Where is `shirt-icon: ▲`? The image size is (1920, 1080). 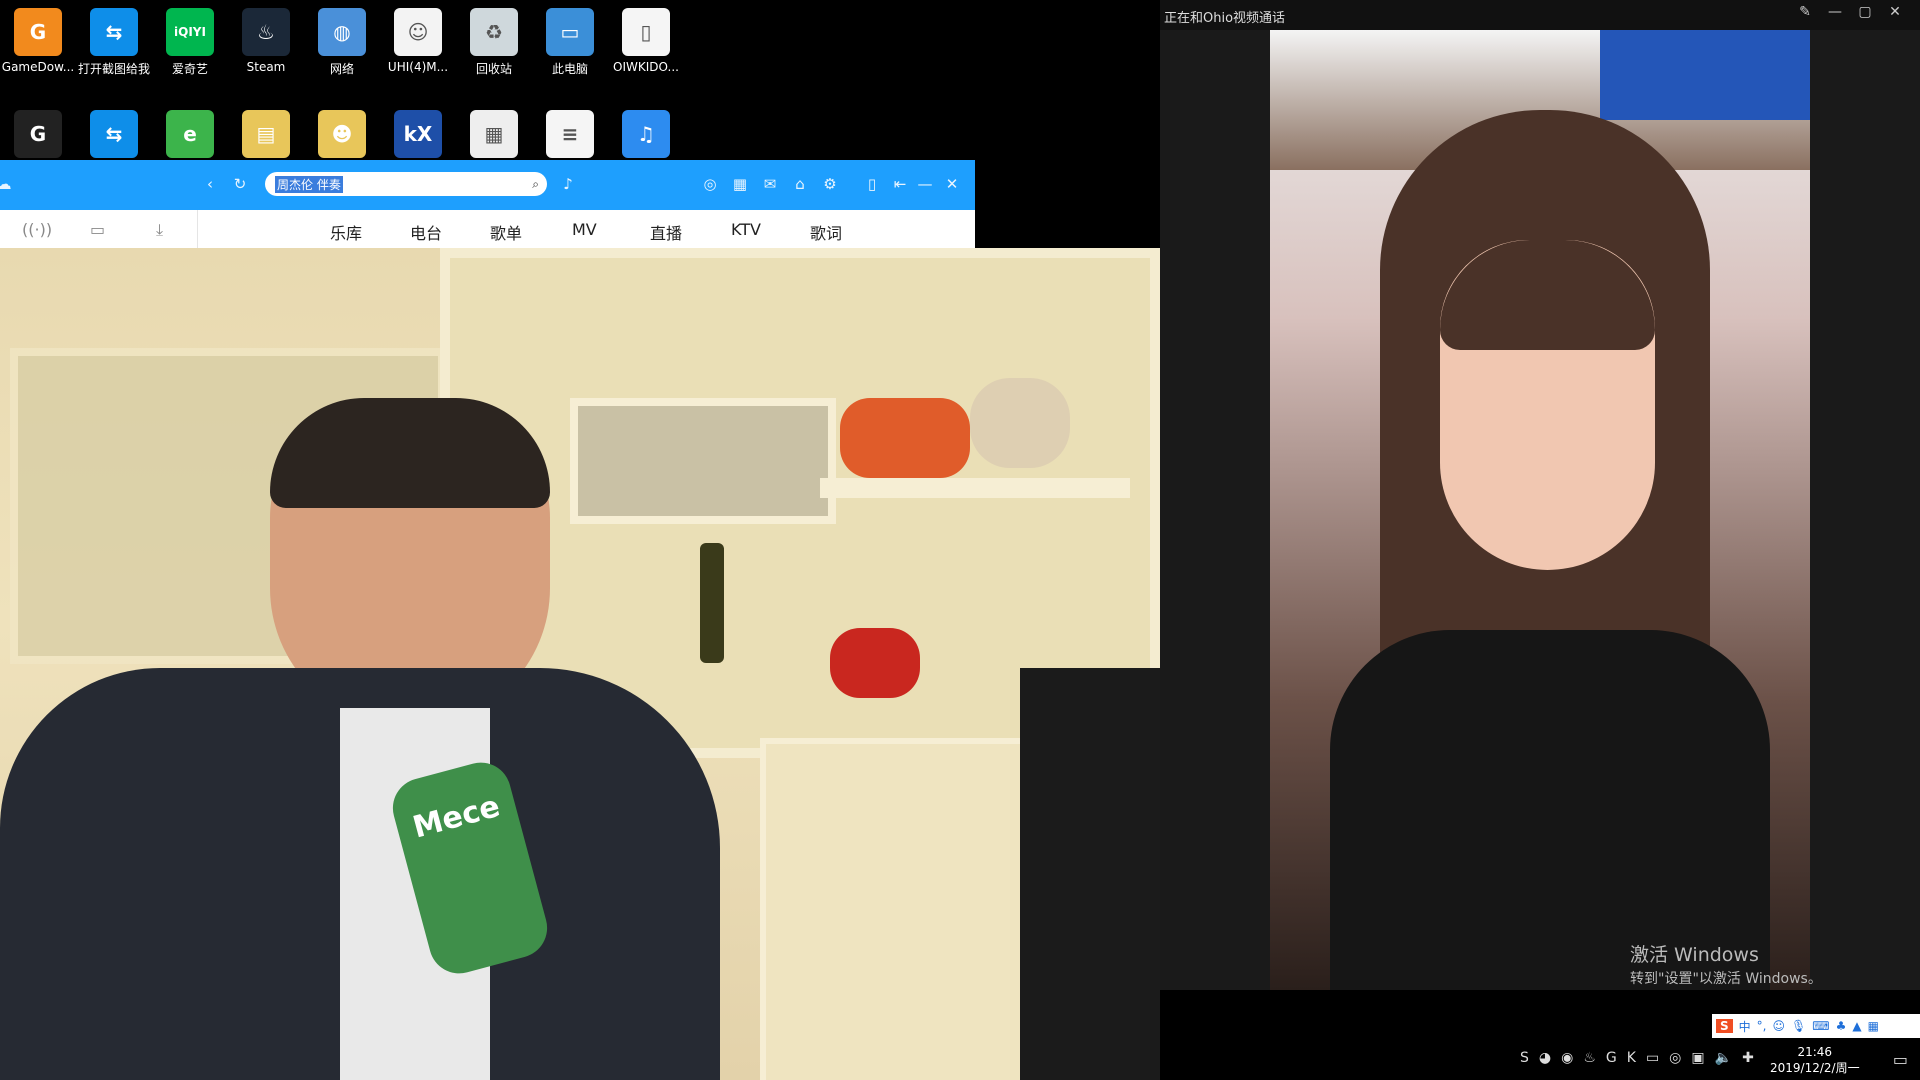
shirt-icon: ▲ is located at coordinates (1856, 1026).